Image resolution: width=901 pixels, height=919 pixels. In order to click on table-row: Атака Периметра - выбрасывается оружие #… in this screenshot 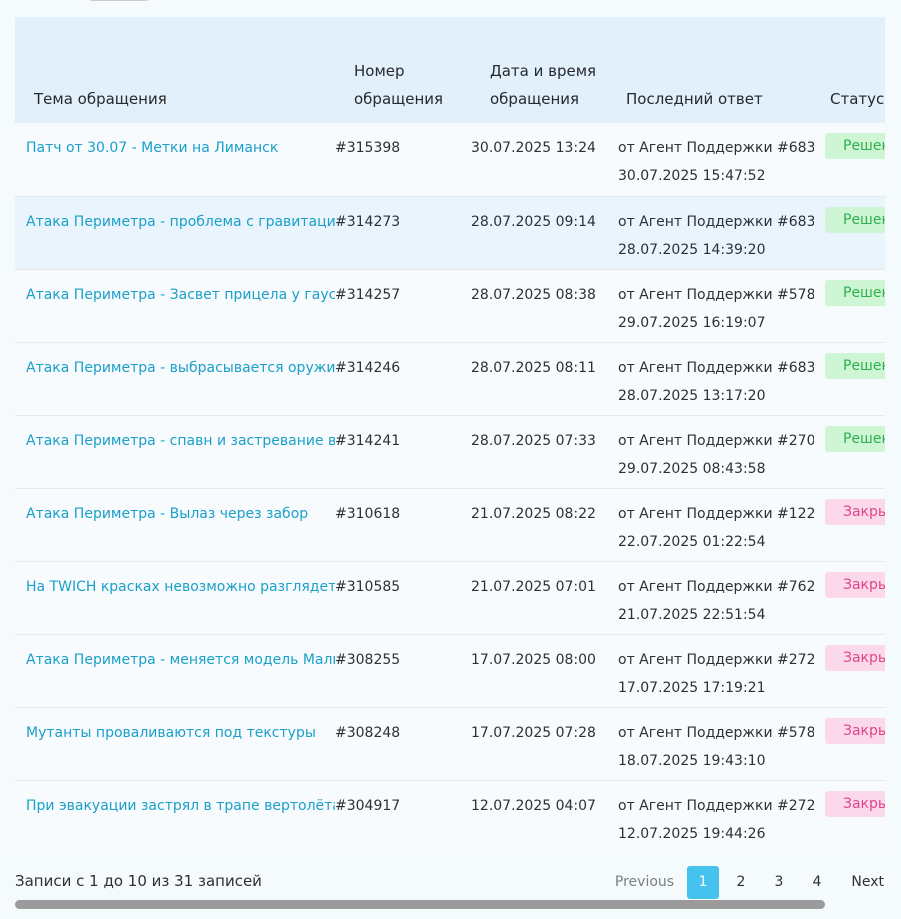, I will do `click(450, 378)`.